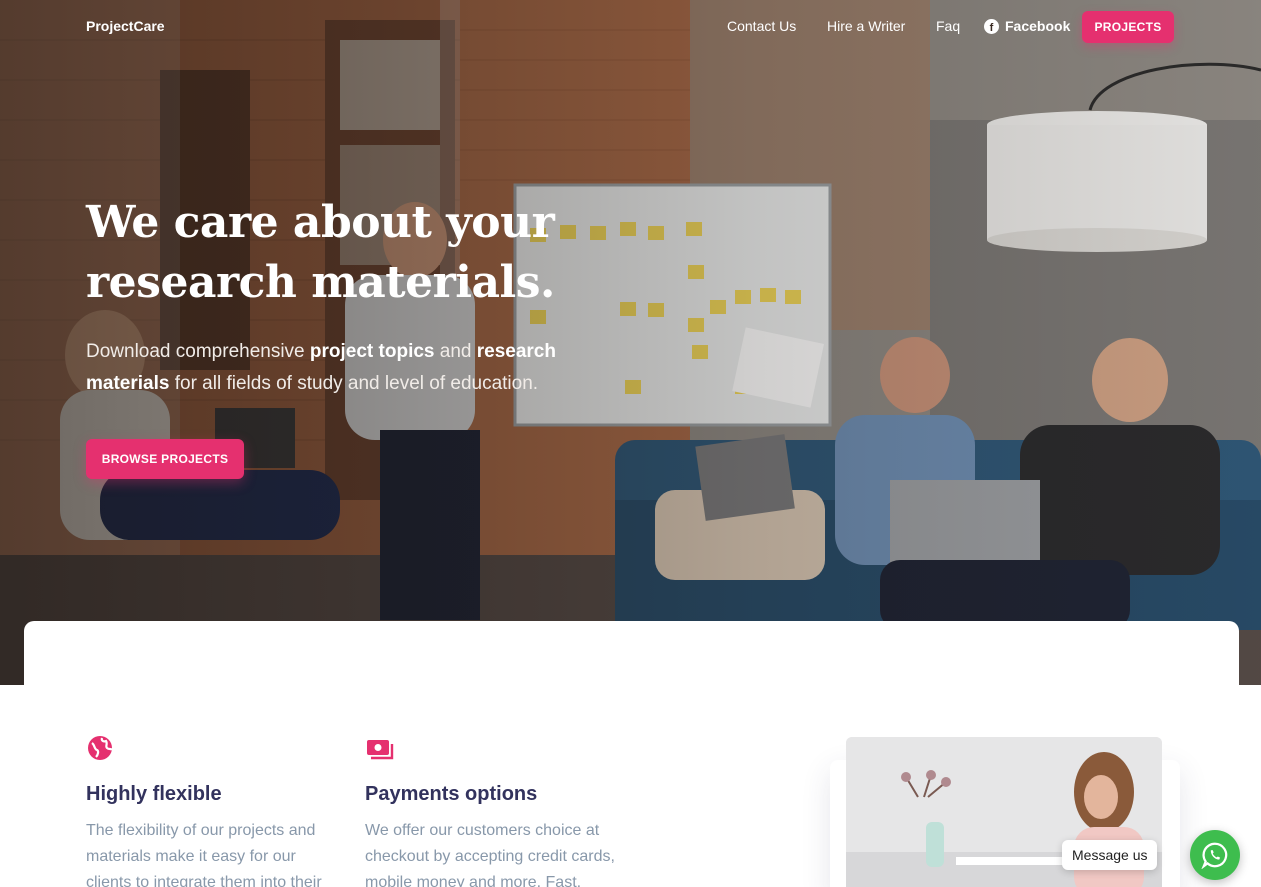 The image size is (1261, 887). I want to click on whatsapp-icon, so click(1214, 855).